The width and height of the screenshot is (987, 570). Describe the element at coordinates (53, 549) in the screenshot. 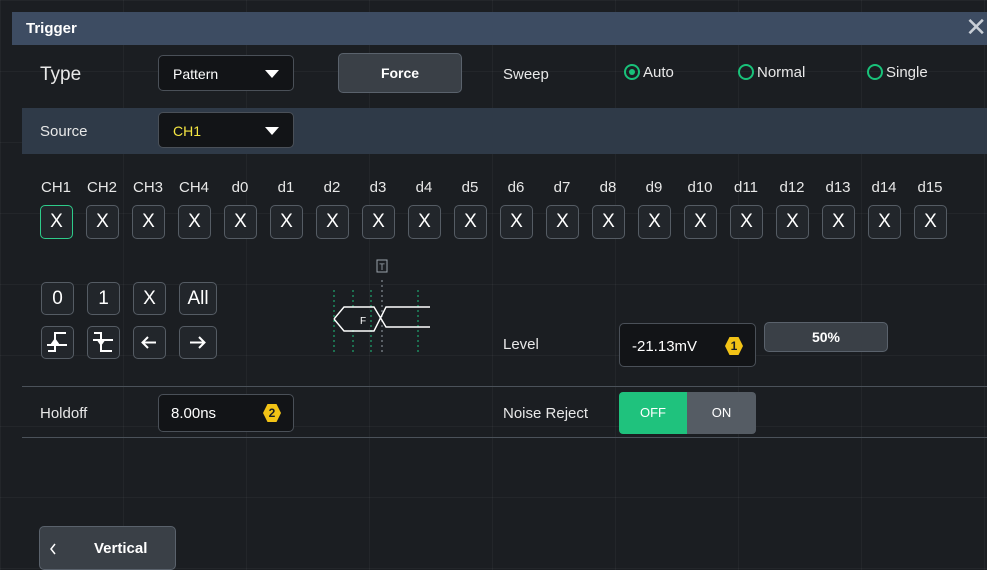

I see `chevron-left-icon` at that location.